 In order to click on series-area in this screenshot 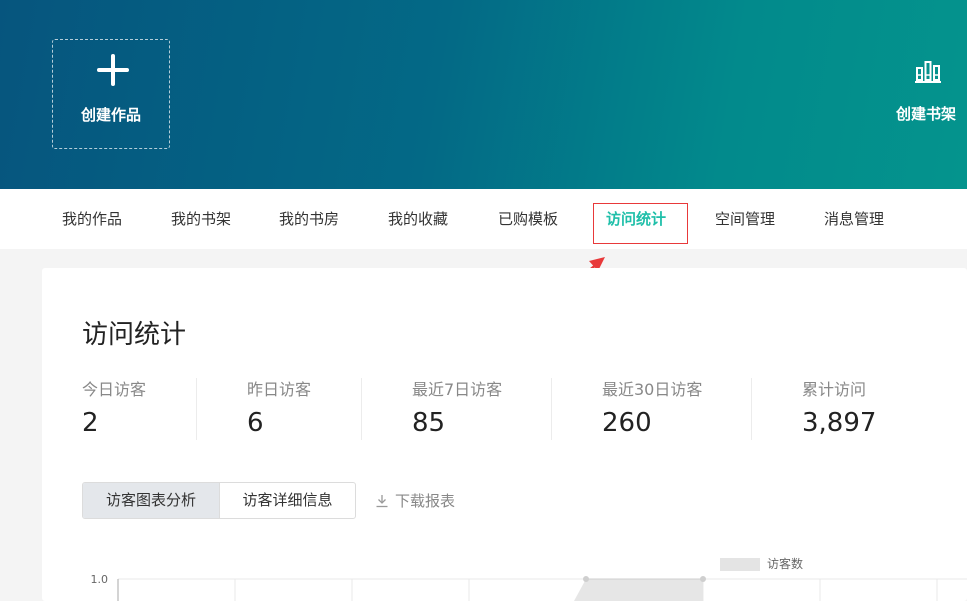, I will do `click(638, 590)`.